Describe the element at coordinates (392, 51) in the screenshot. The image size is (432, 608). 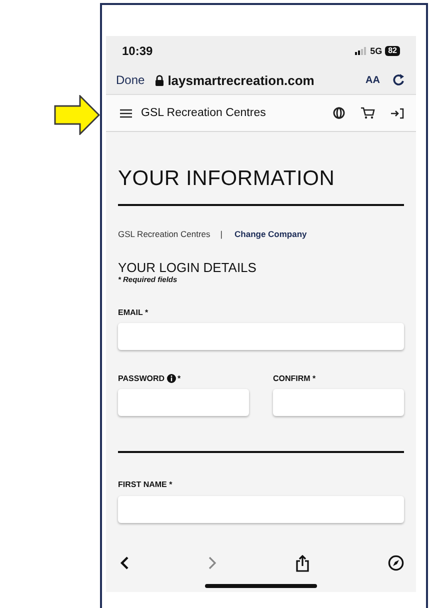
I see `battery-level: 82` at that location.